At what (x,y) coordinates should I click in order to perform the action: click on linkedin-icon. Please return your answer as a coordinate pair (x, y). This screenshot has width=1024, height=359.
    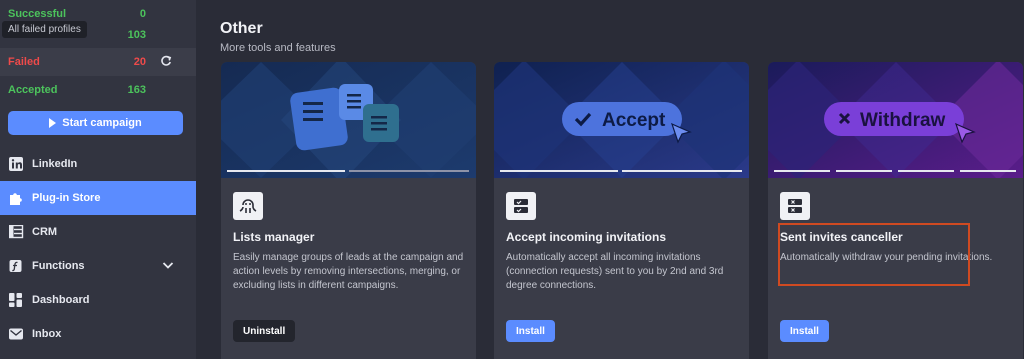
    Looking at the image, I should click on (16, 164).